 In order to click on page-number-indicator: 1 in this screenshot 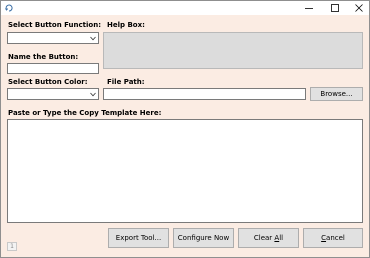, I will do `click(12, 246)`.